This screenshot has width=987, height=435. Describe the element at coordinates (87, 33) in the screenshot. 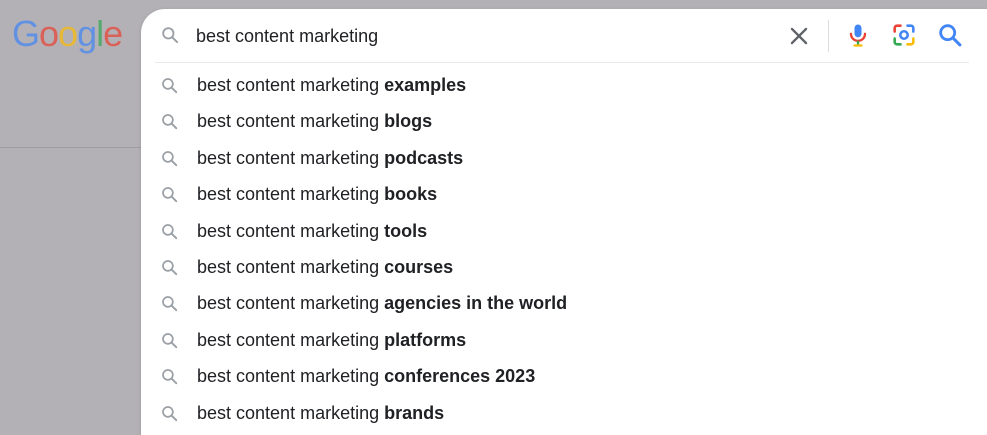

I see `logo-letter: g` at that location.